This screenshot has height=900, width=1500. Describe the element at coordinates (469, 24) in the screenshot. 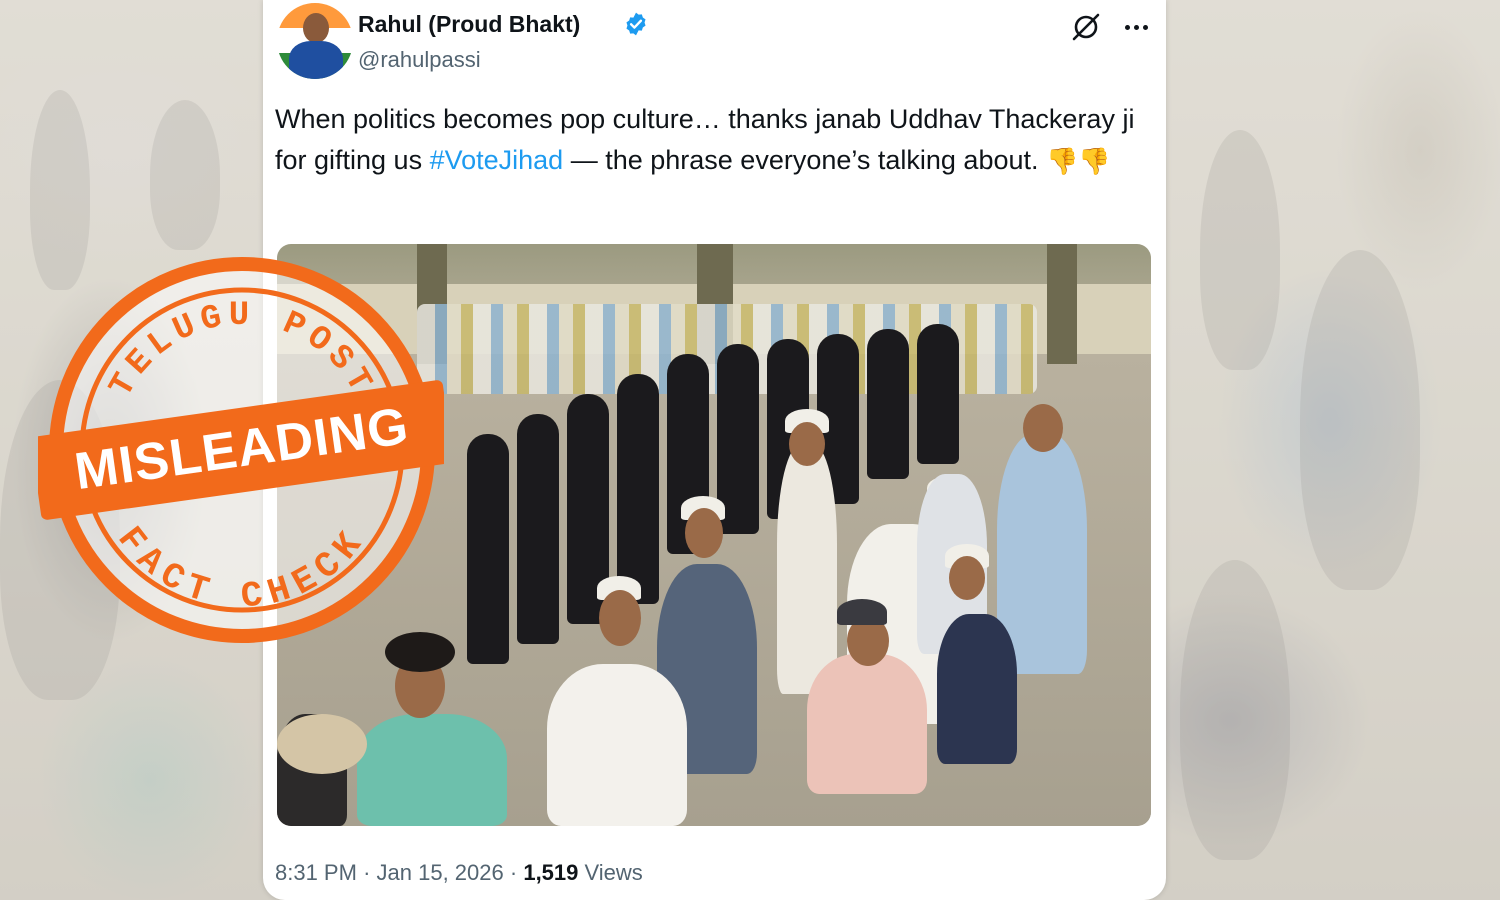

I see `display-name: Rahul (Proud Bhakt)` at that location.